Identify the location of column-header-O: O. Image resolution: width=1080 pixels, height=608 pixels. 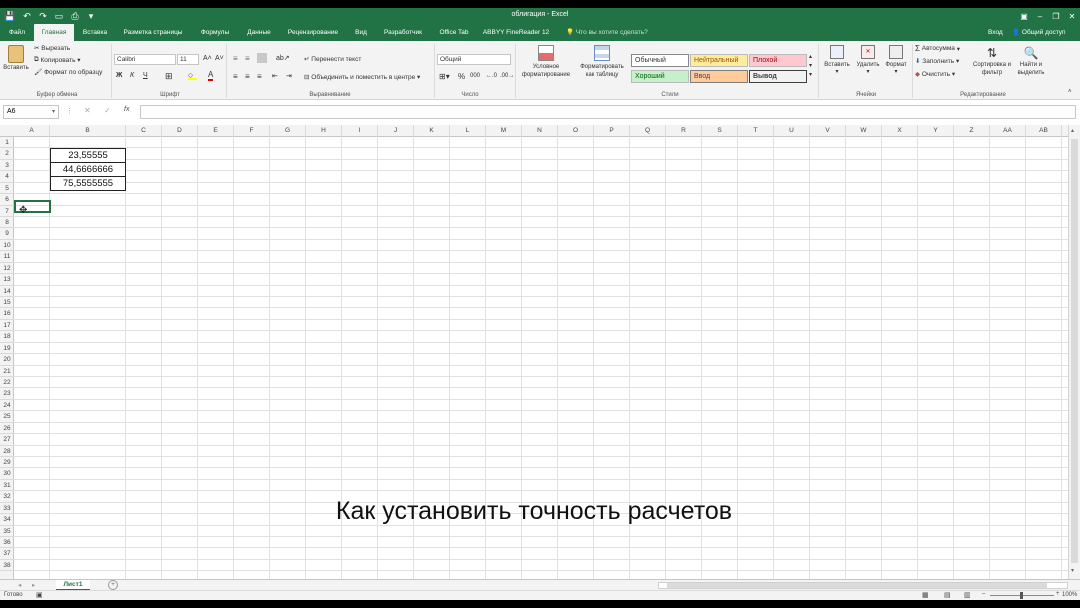
(576, 131).